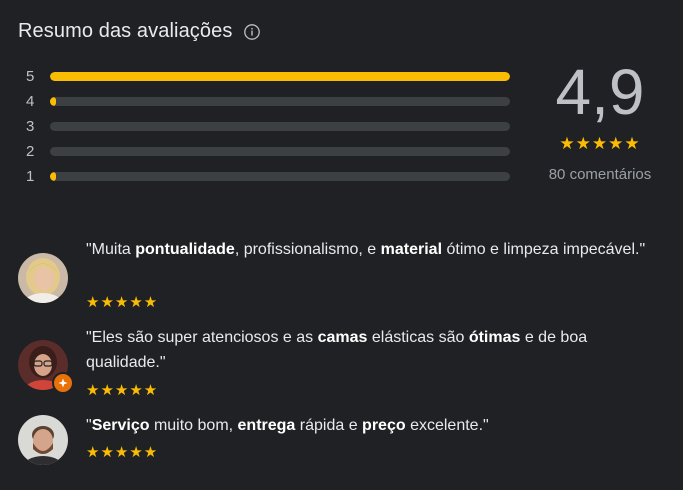 The width and height of the screenshot is (683, 490). I want to click on review-text-part: ótimo e limpeza impecável.", so click(544, 249).